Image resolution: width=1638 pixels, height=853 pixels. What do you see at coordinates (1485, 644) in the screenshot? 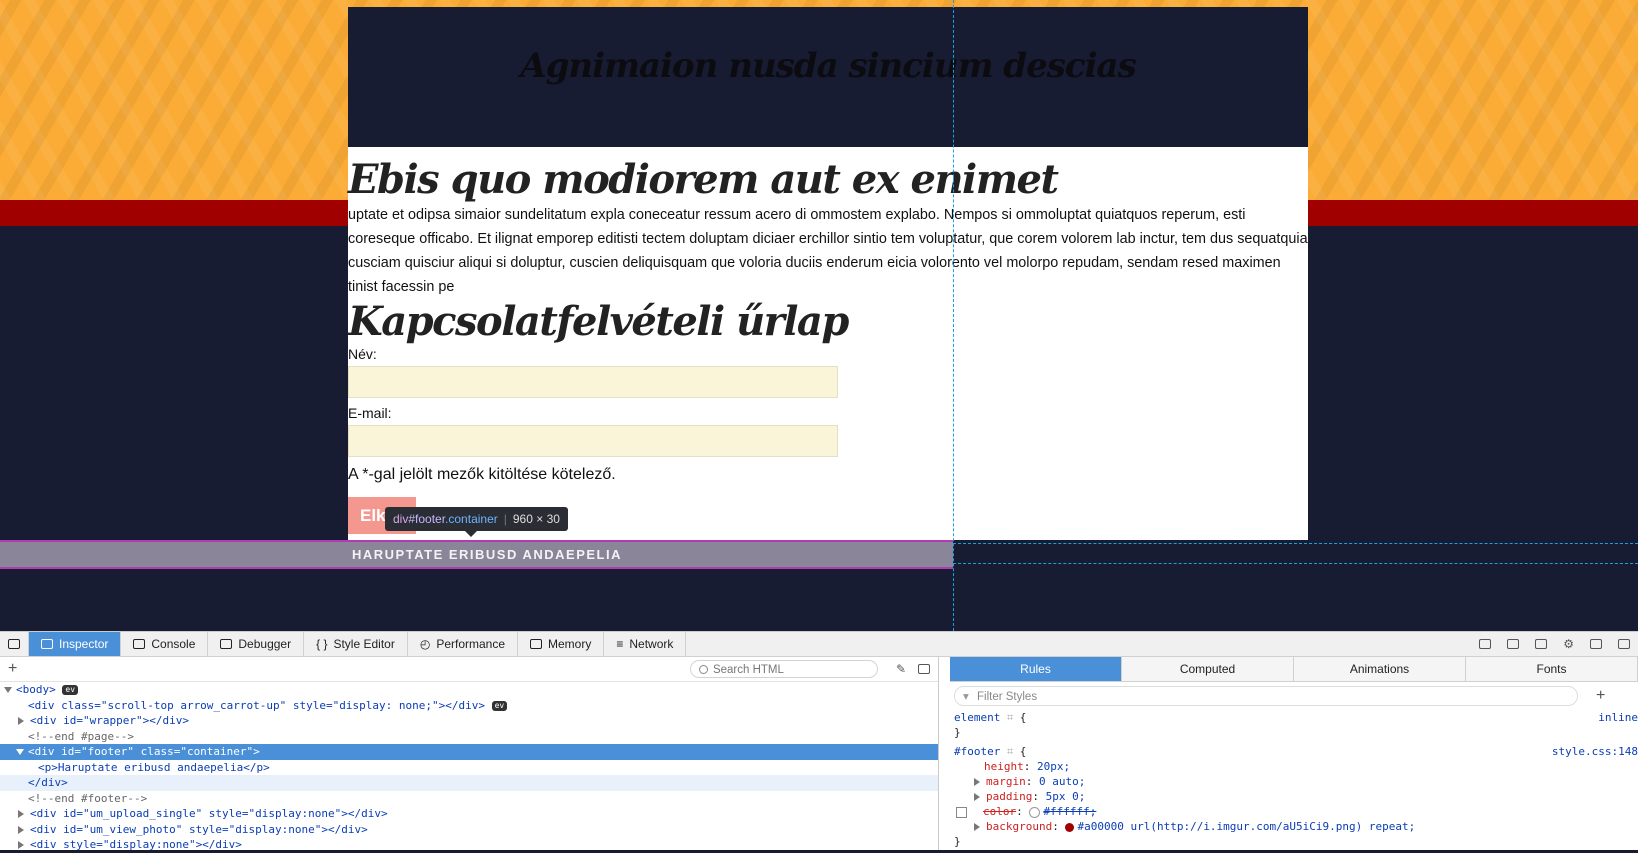
I see `split-console-icon` at bounding box center [1485, 644].